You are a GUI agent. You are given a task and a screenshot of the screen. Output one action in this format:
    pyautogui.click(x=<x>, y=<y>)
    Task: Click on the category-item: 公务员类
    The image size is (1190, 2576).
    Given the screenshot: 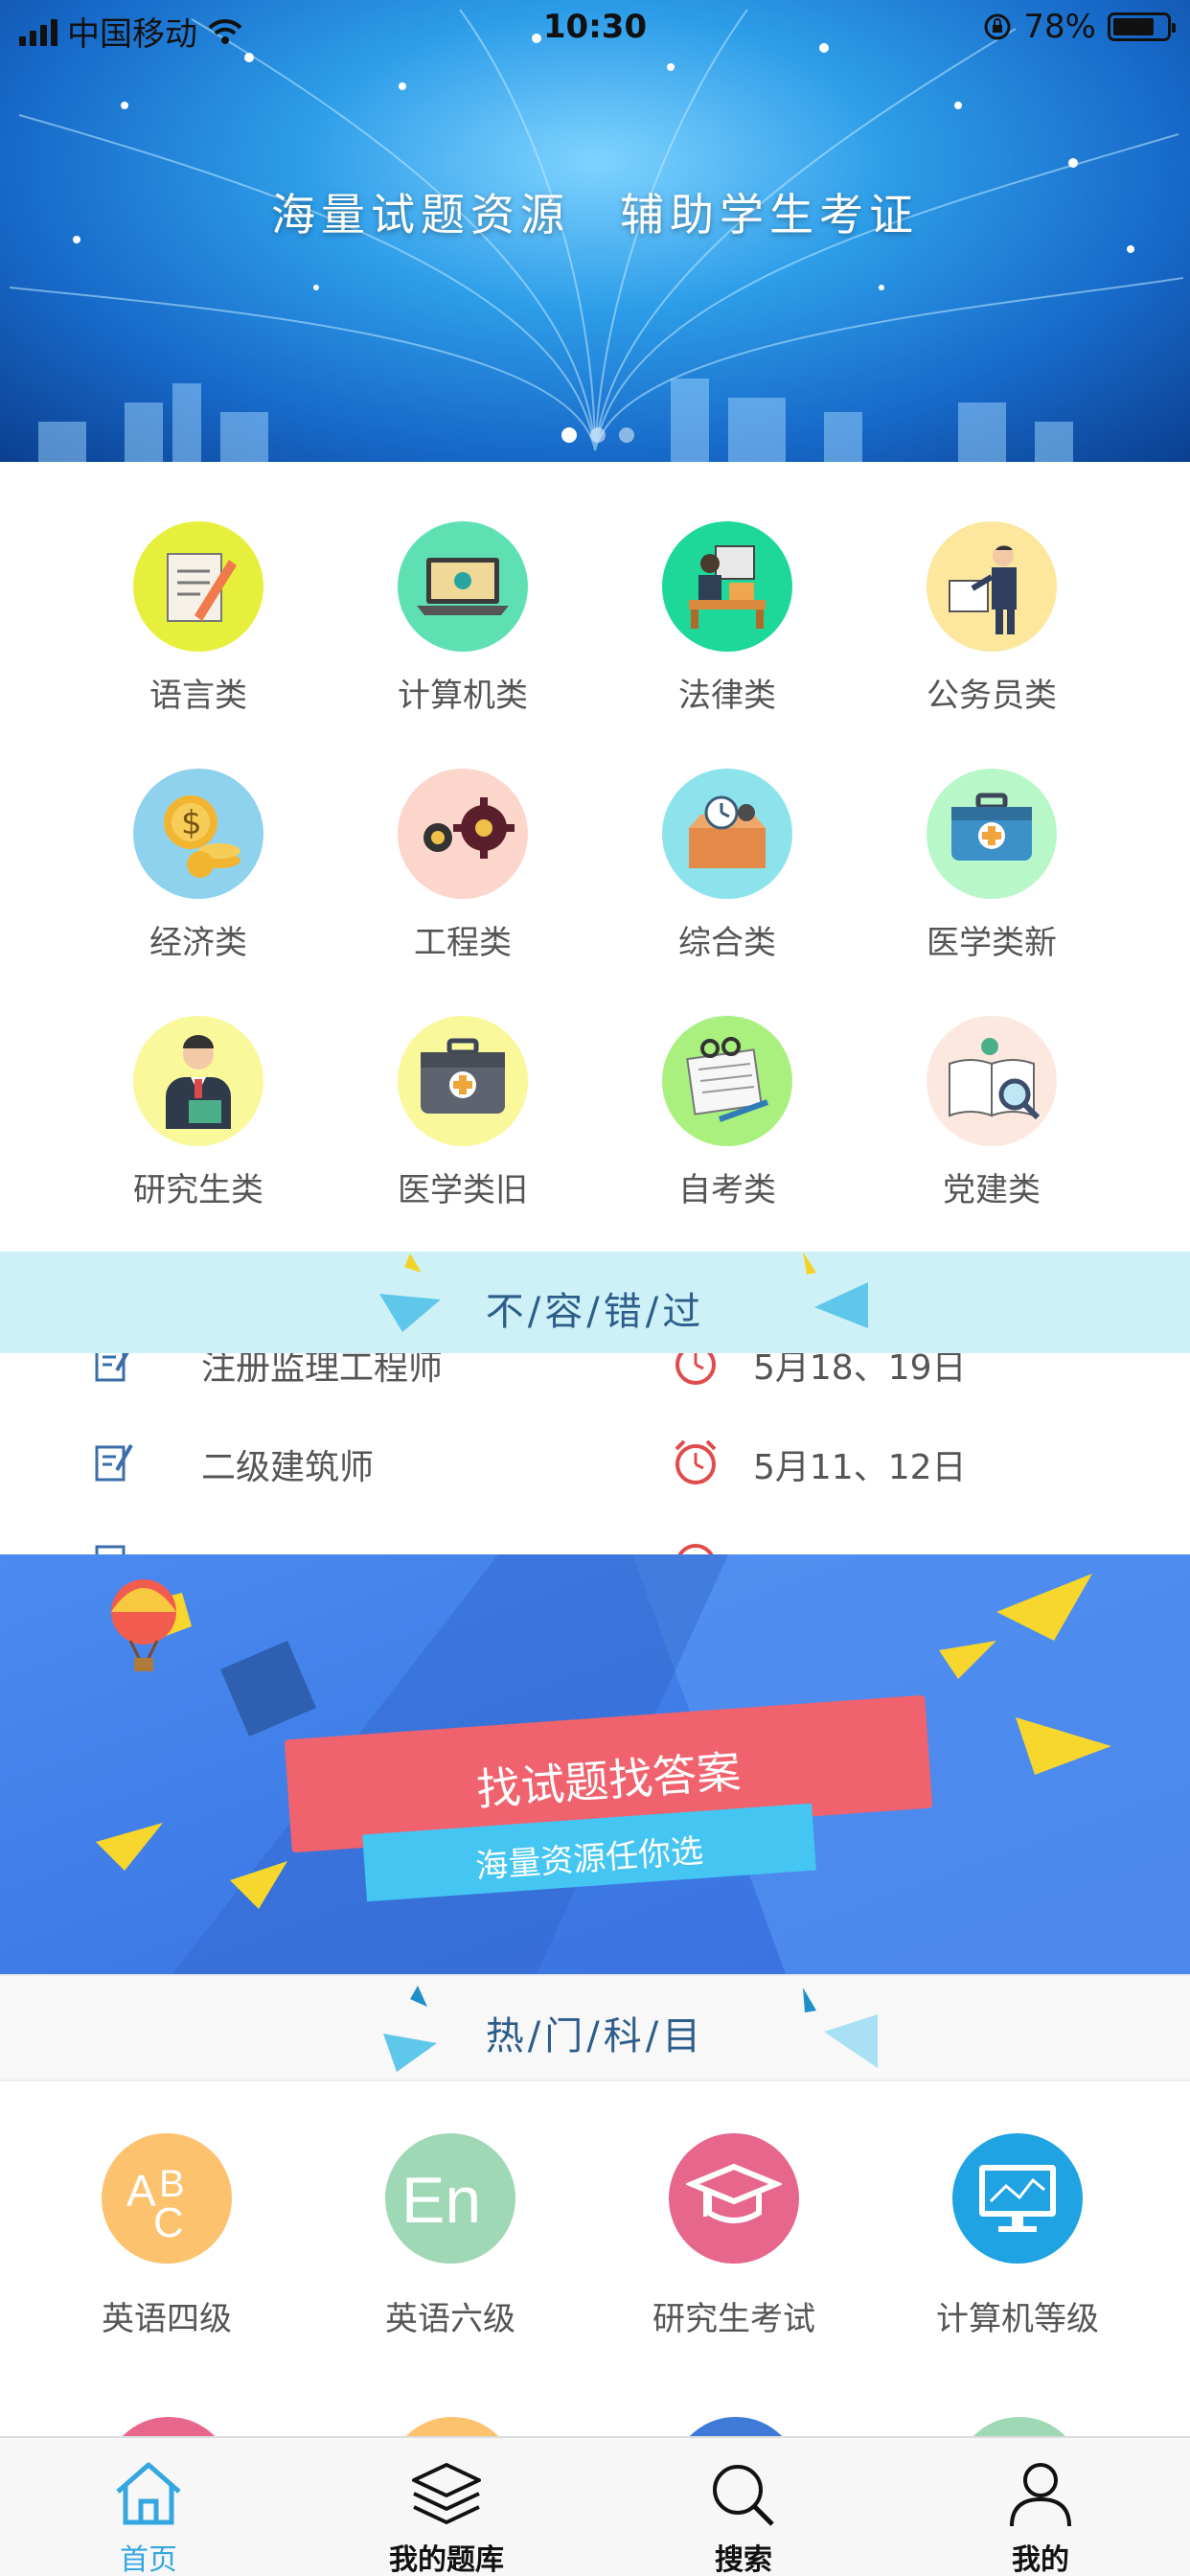 What is the action you would take?
    pyautogui.click(x=991, y=619)
    